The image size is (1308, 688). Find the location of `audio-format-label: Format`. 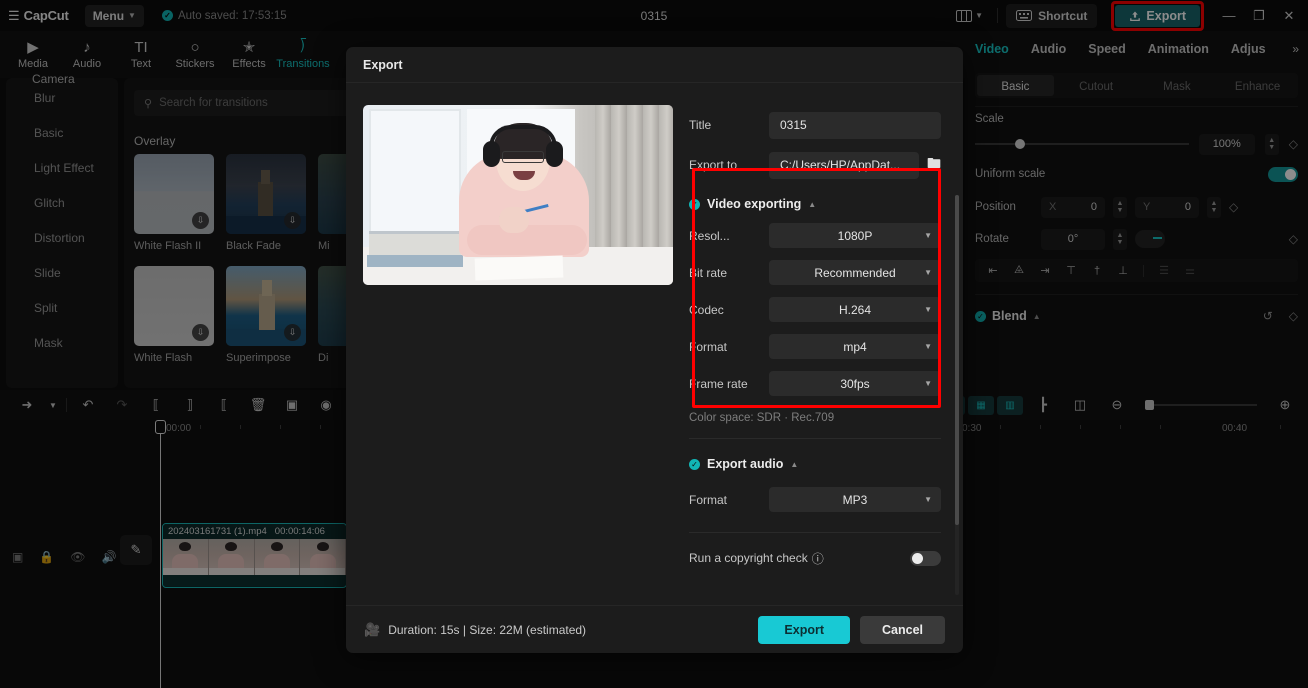

audio-format-label: Format is located at coordinates (708, 499).